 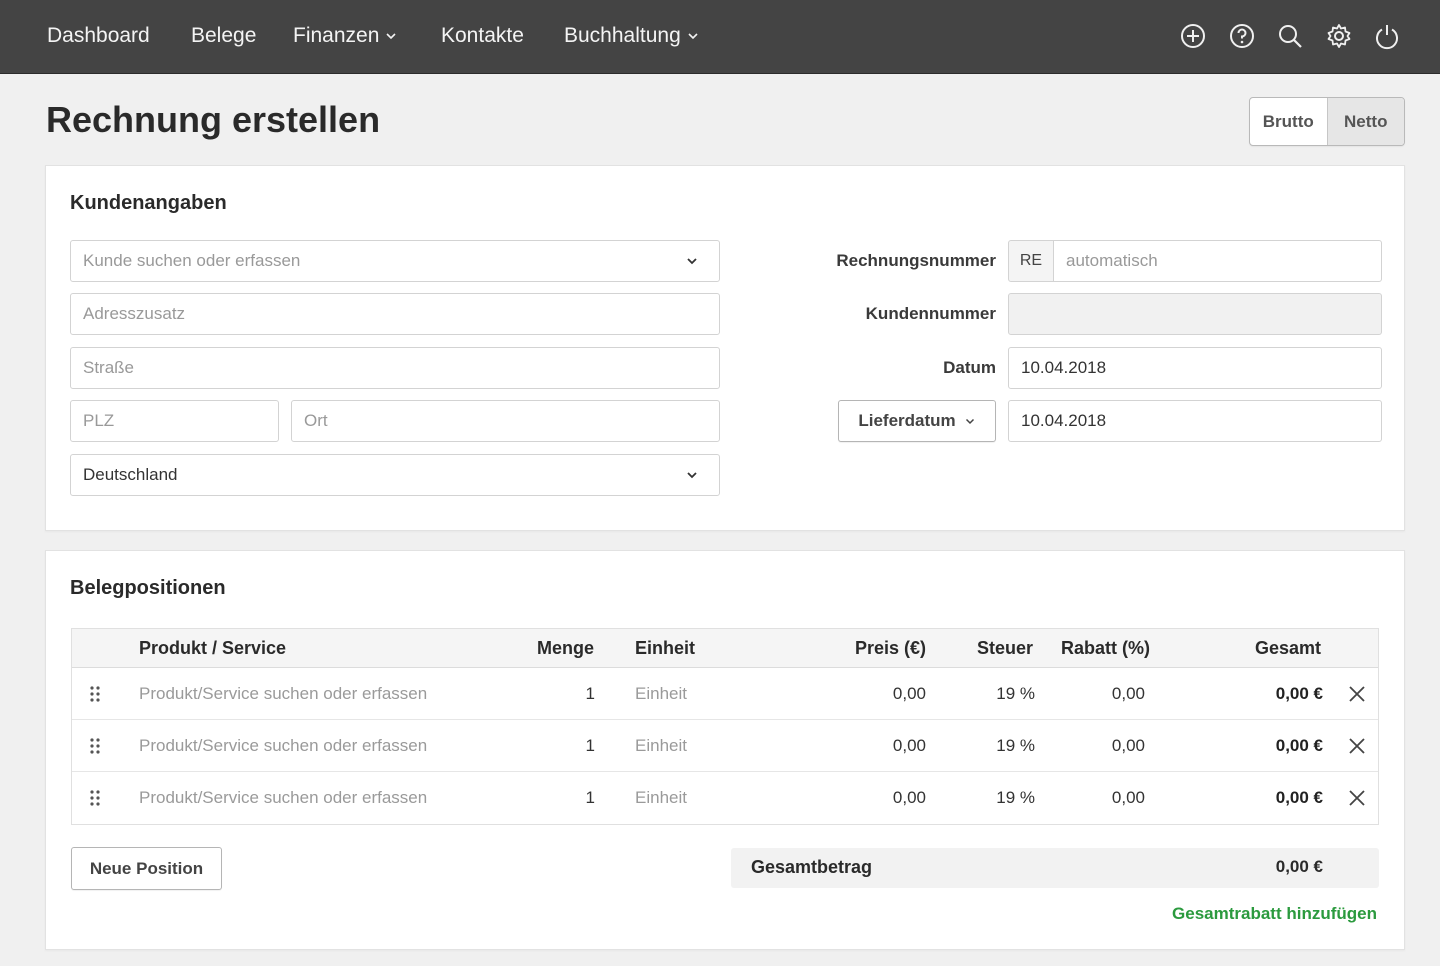 What do you see at coordinates (969, 367) in the screenshot?
I see `date-label: Datum` at bounding box center [969, 367].